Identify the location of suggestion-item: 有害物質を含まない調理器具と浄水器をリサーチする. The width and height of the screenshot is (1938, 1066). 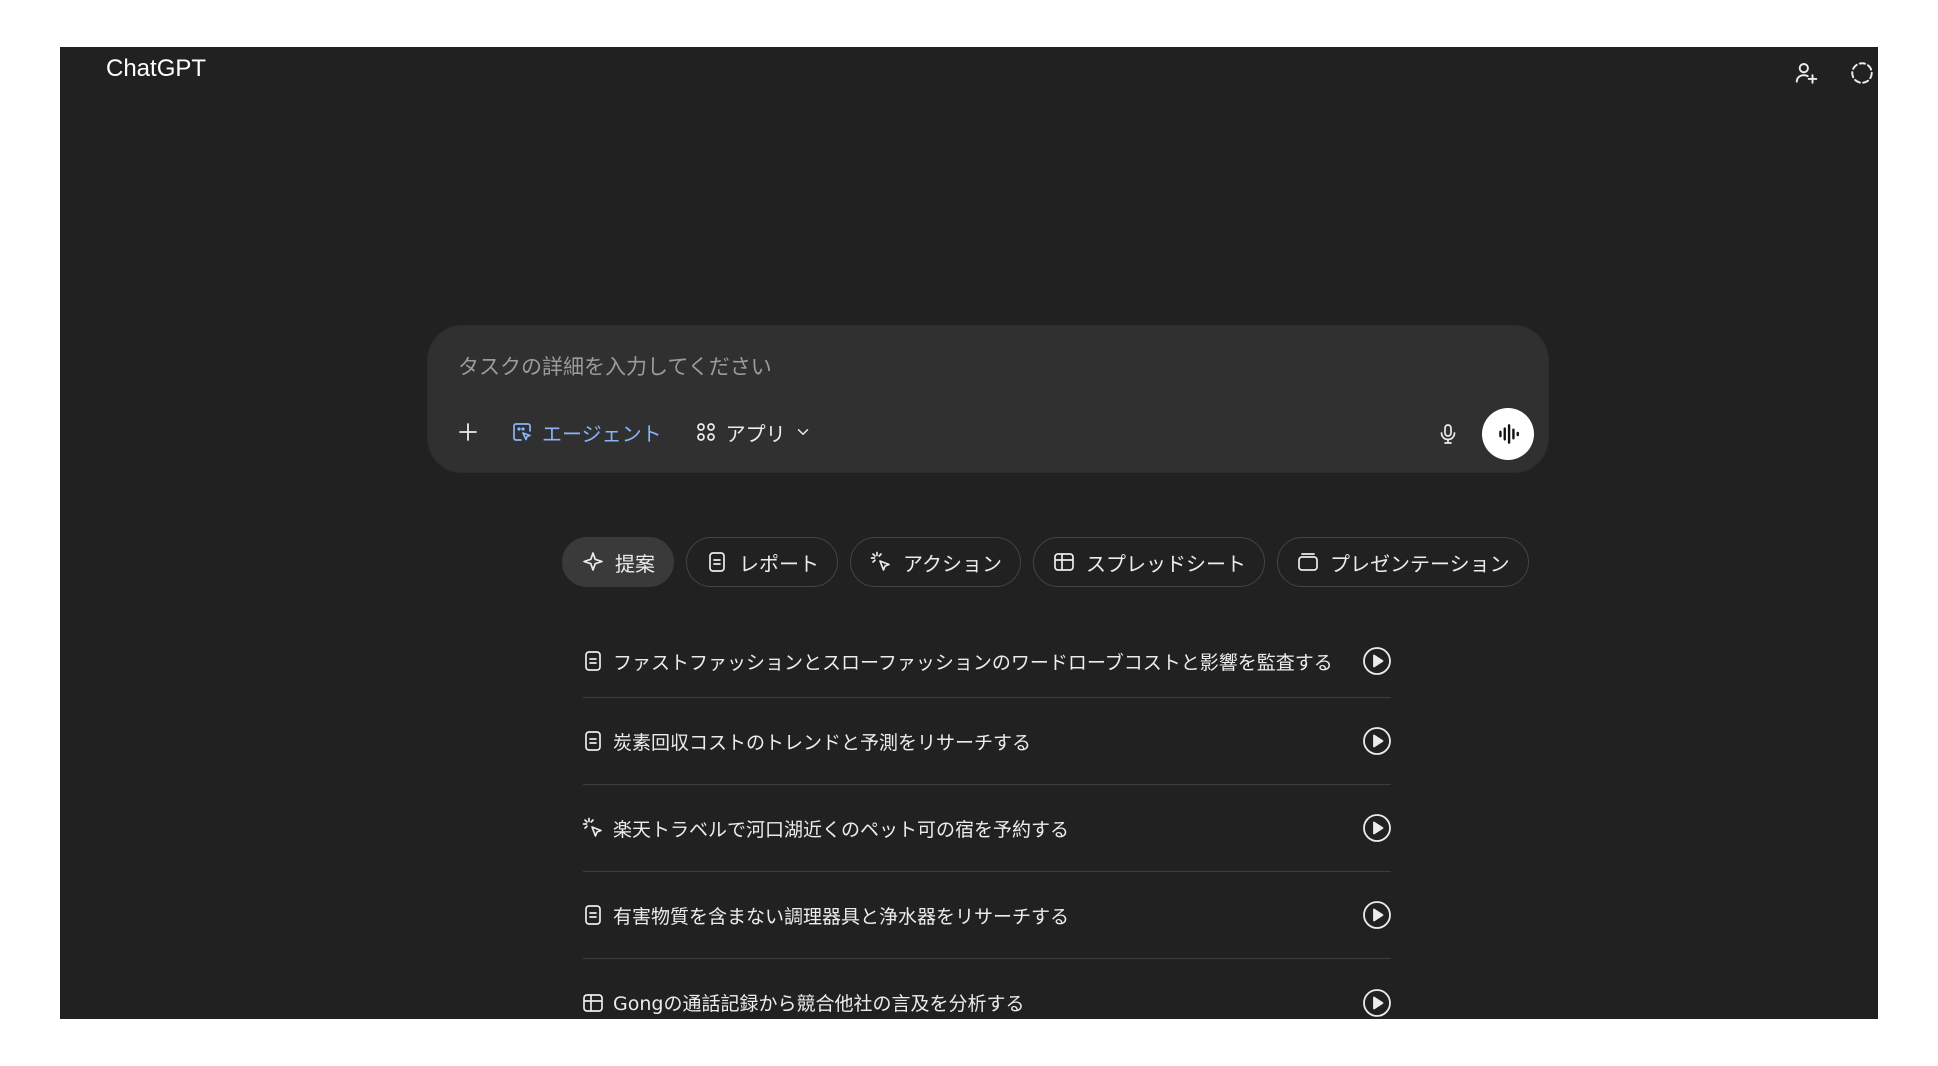
(987, 915).